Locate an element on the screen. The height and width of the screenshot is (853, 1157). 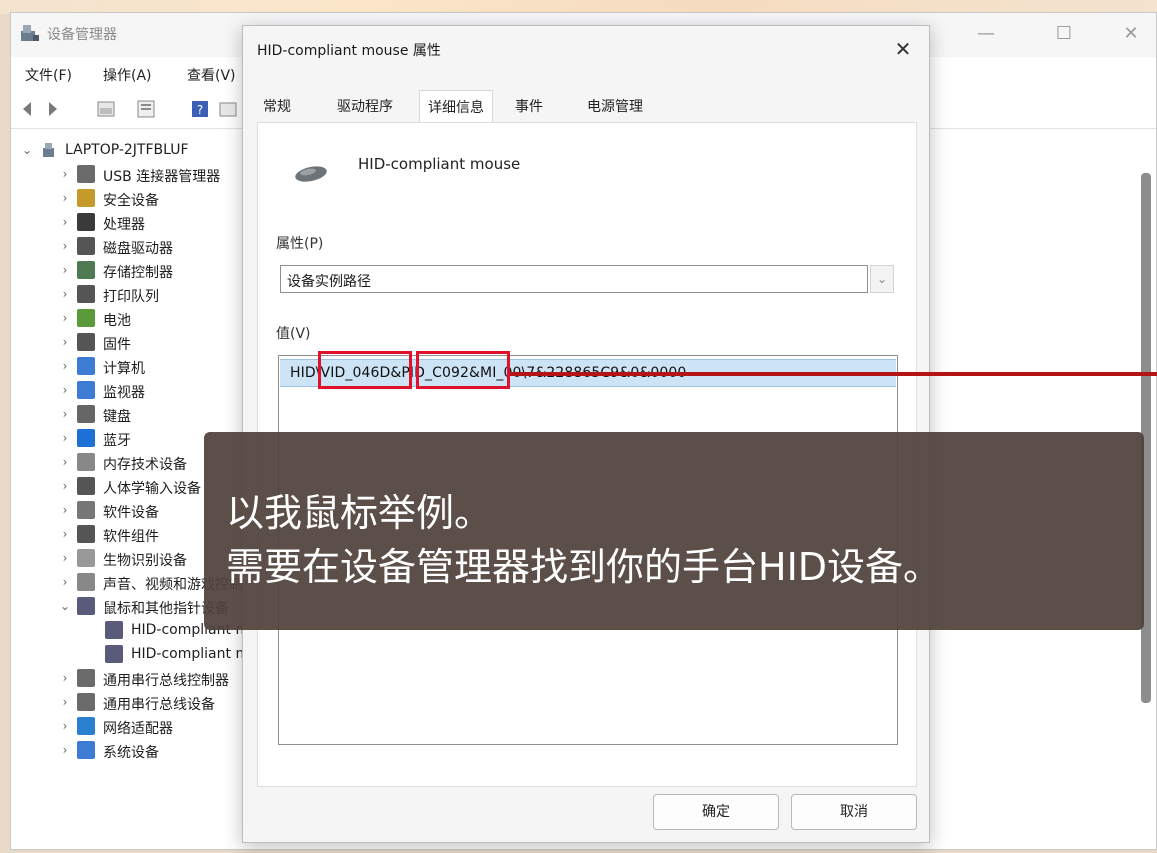
tree-item-label: 软件设备 is located at coordinates (131, 513).